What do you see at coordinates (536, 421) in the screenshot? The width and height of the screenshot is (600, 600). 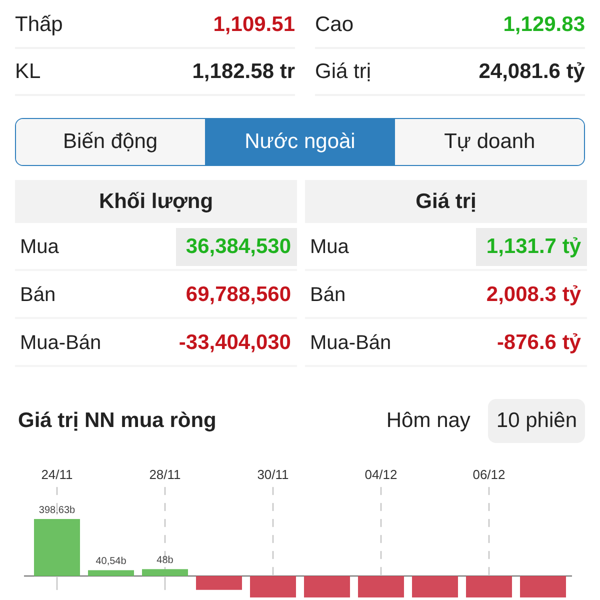 I see `period-tab: 10 phiên` at bounding box center [536, 421].